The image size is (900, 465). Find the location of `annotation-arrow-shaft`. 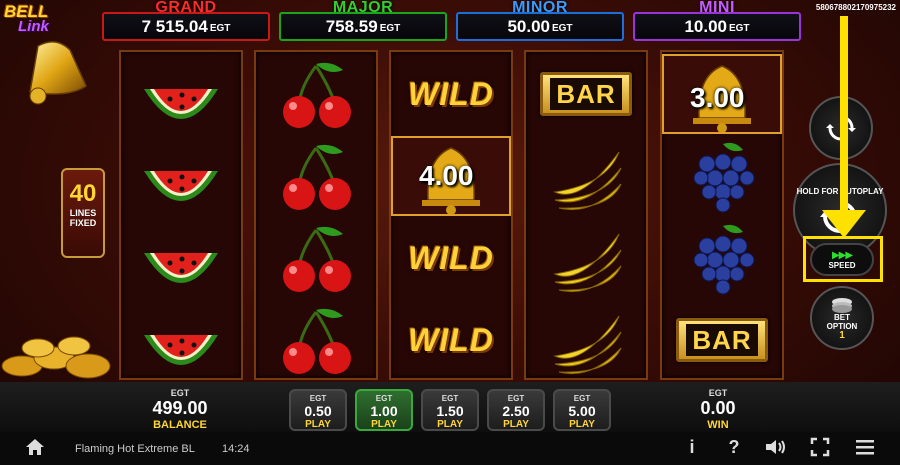

annotation-arrow-shaft is located at coordinates (844, 116).